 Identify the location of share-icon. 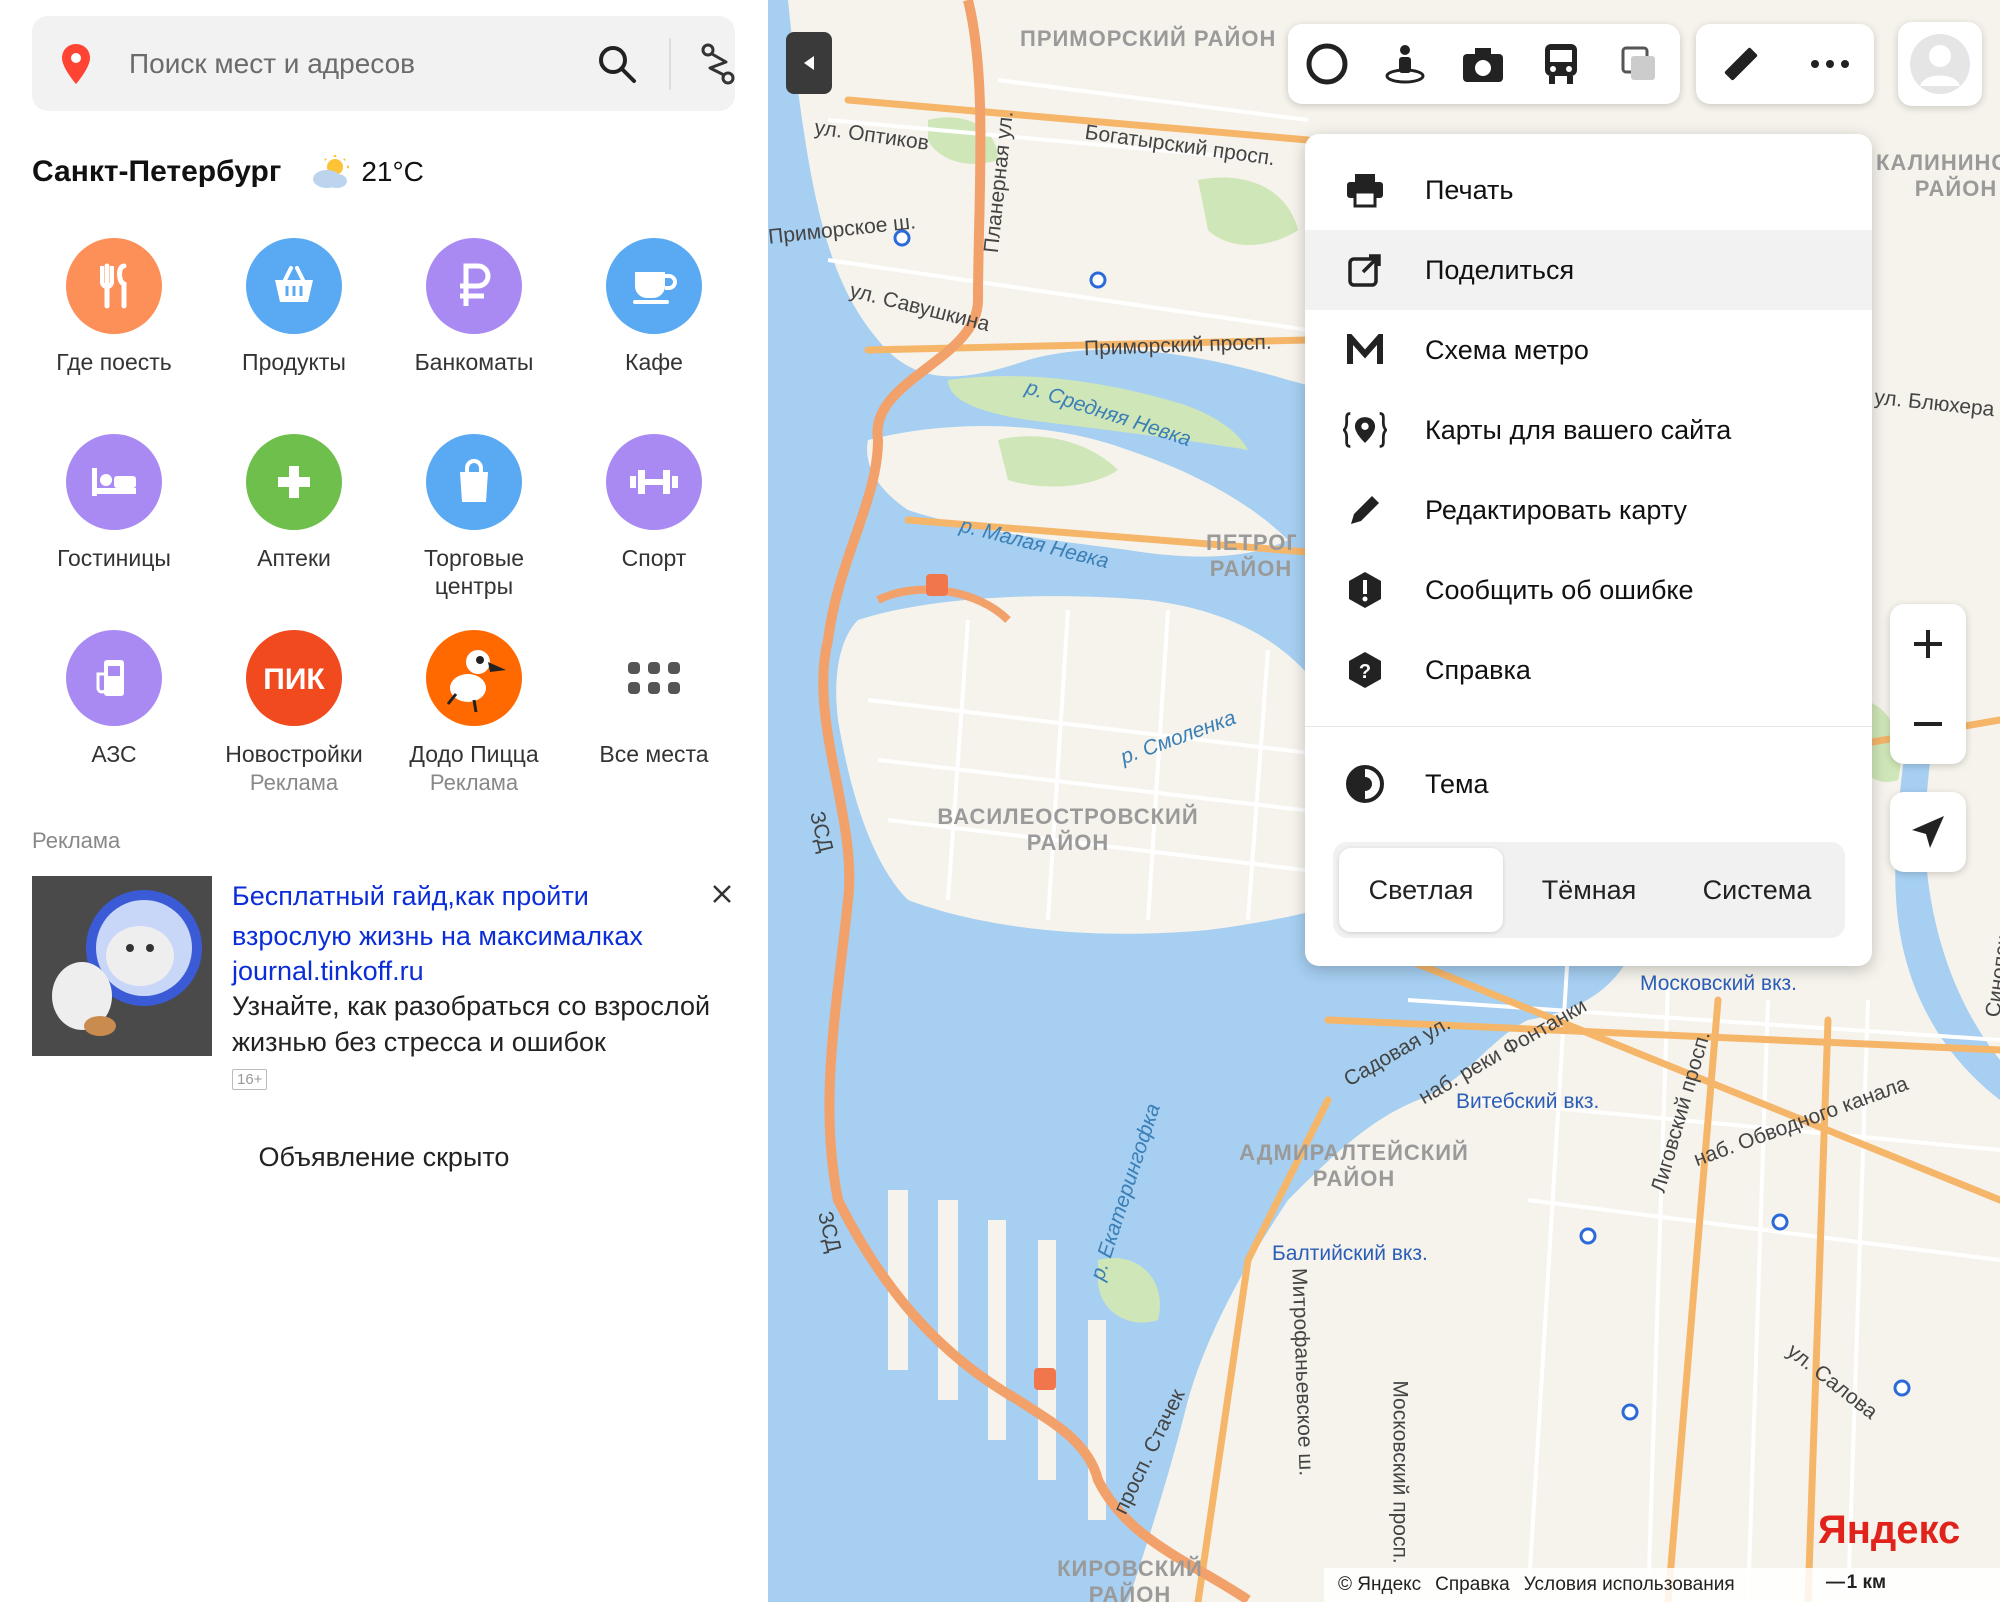
(1365, 270).